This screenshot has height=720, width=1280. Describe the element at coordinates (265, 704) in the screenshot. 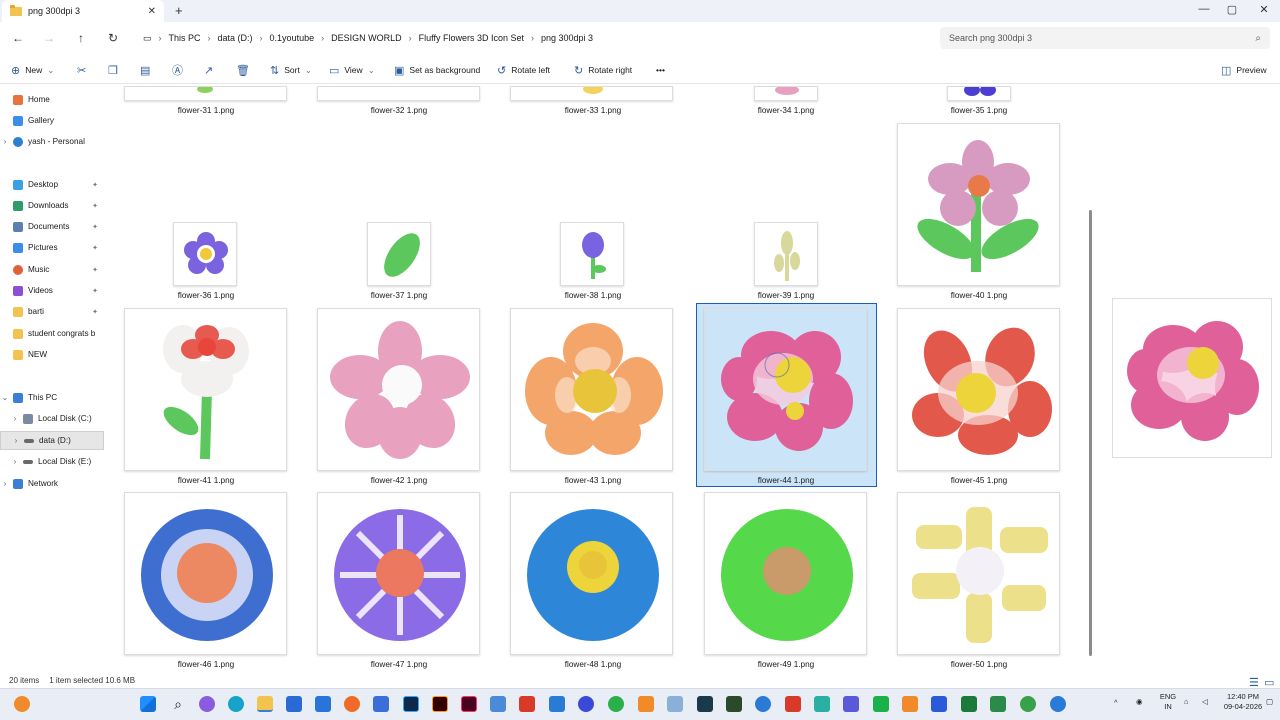

I see `file-explorer-icon` at that location.